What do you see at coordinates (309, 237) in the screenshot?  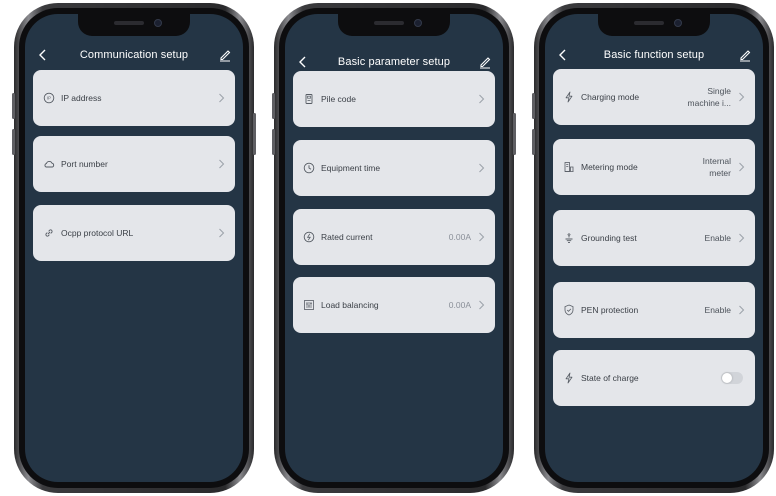 I see `current-icon` at bounding box center [309, 237].